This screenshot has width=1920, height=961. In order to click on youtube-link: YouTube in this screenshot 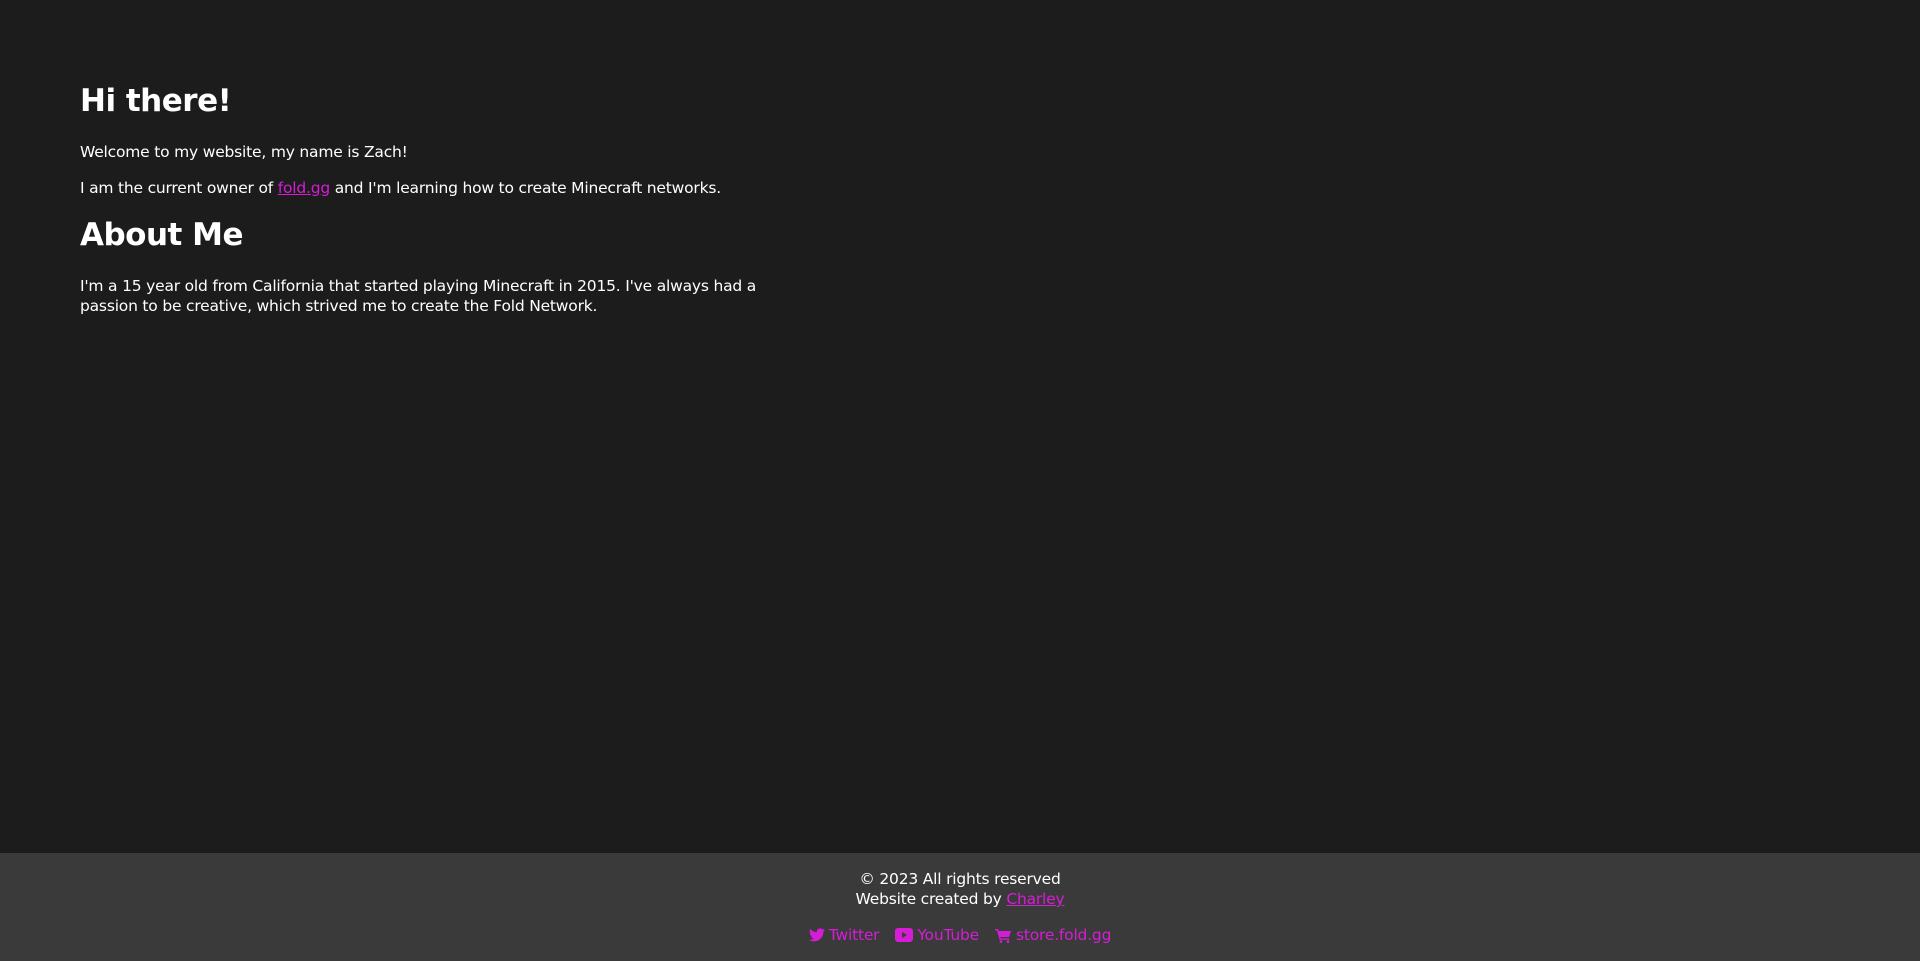, I will do `click(937, 935)`.